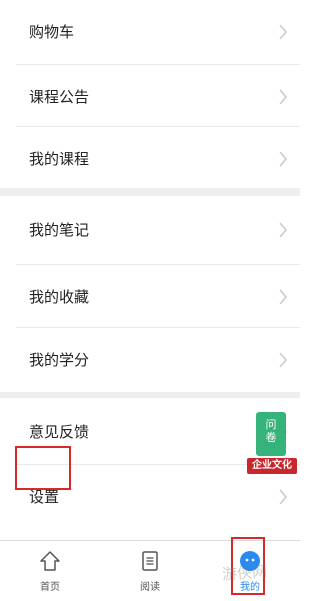 This screenshot has height=601, width=320. Describe the element at coordinates (271, 437) in the screenshot. I see `survey-label-line2: 卷` at that location.